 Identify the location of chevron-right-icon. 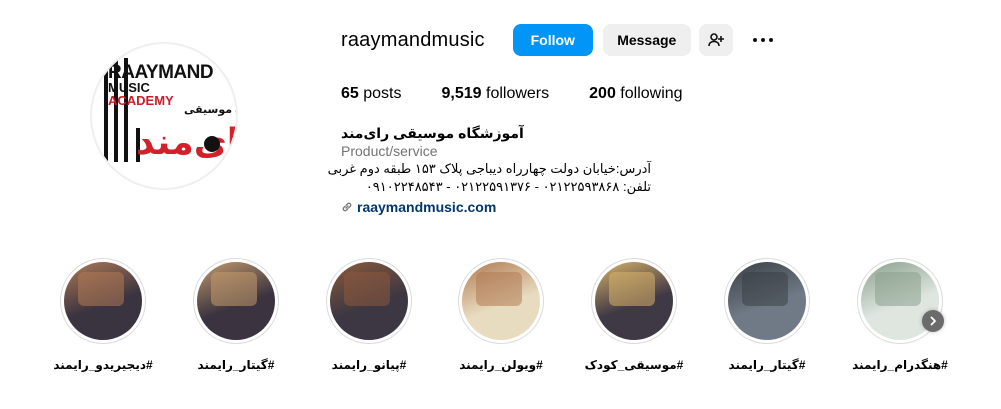
(933, 321).